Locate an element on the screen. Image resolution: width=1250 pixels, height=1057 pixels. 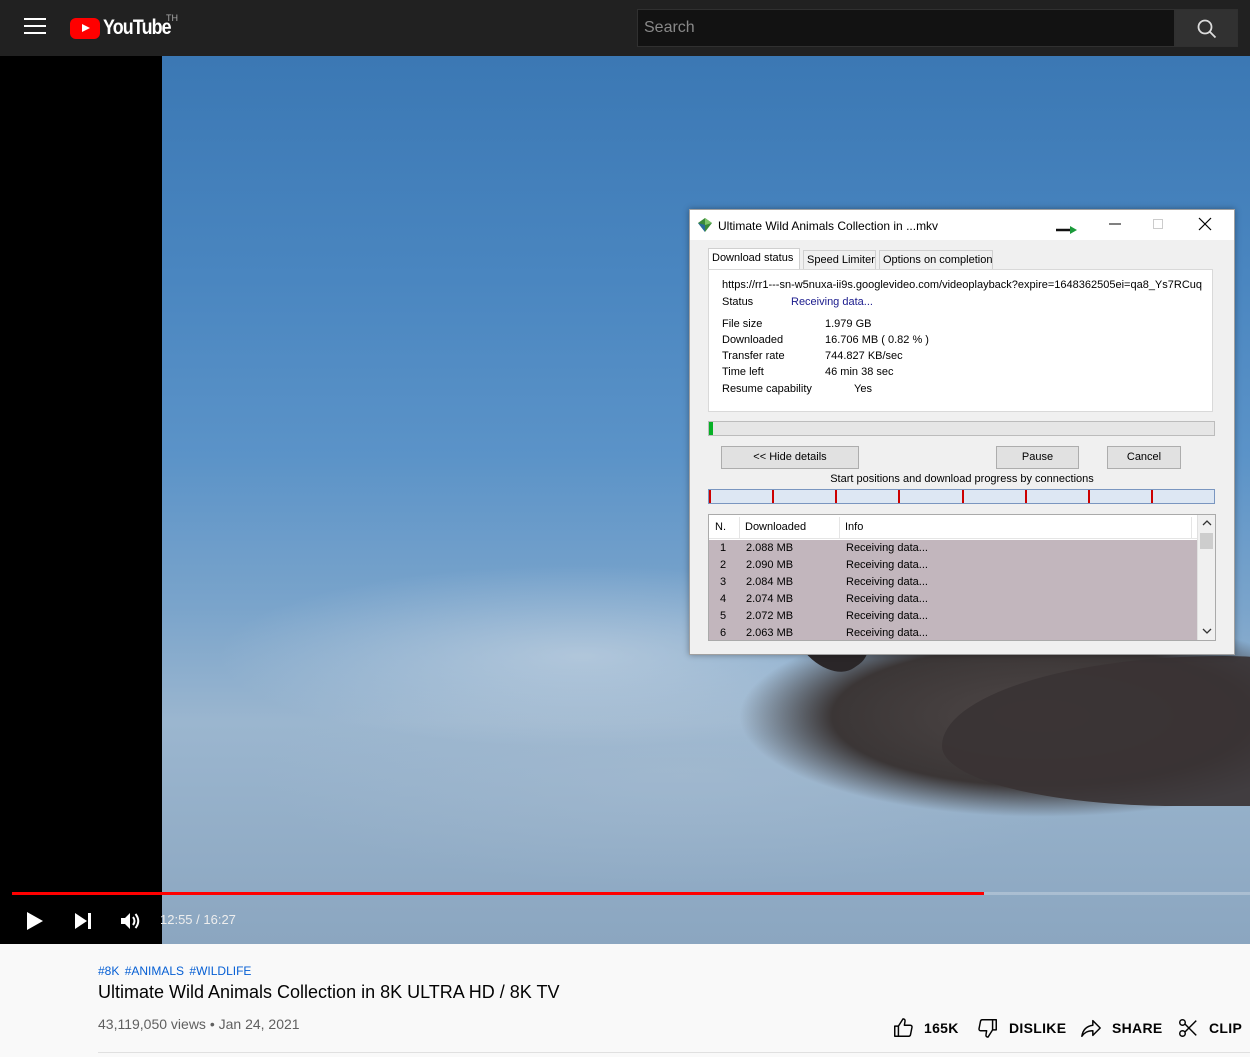
search-icon is located at coordinates (1207, 29).